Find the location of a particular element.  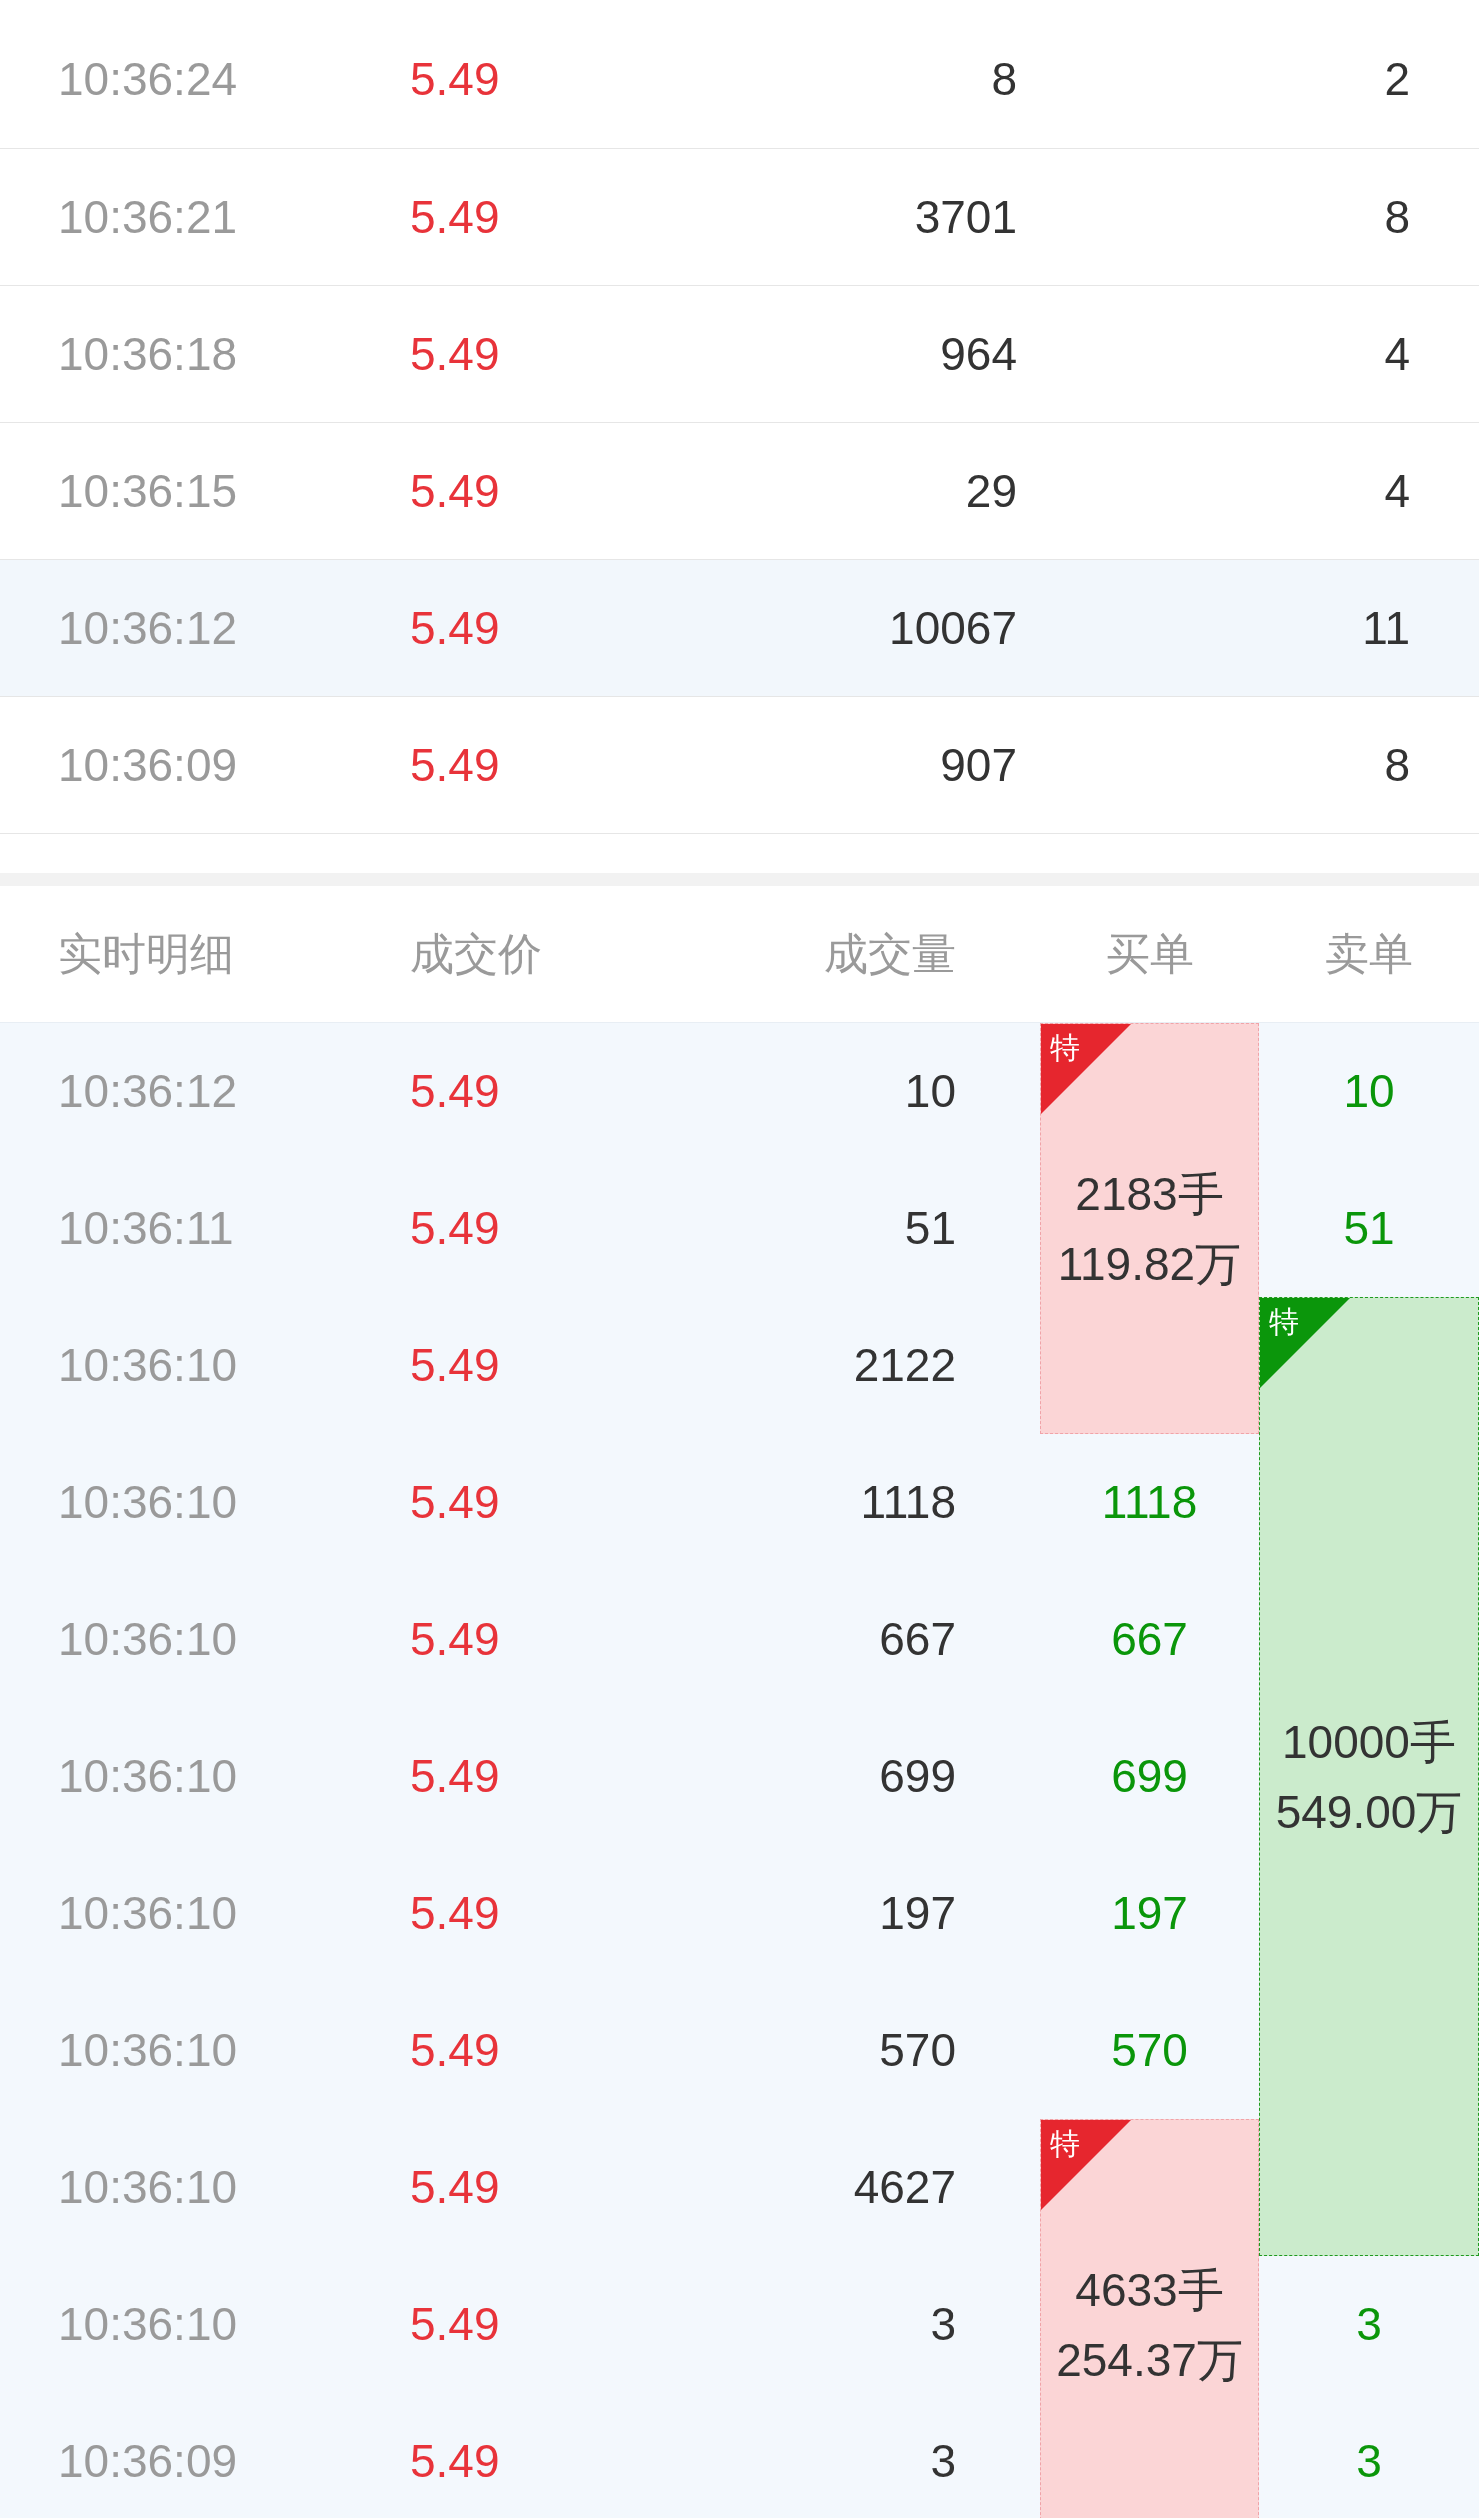

detail-volume: 667 is located at coordinates (917, 1639).